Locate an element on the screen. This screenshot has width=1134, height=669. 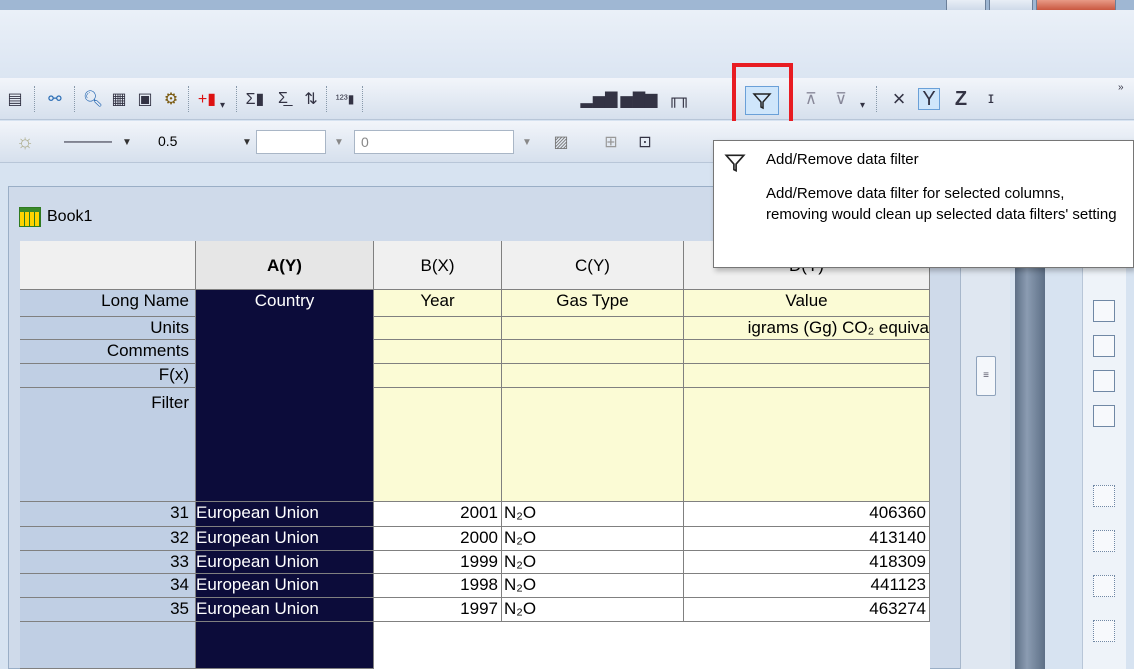
line-style-dropdown-arrow: ▼ is located at coordinates (127, 142).